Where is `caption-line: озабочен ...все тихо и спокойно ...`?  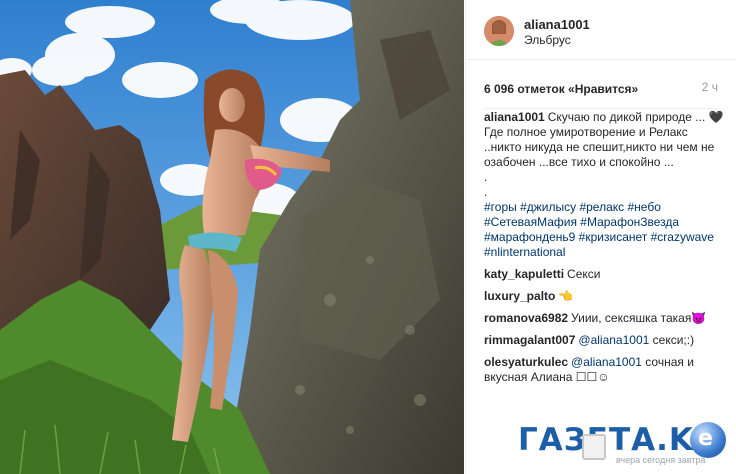 caption-line: озабочен ...все тихо и спокойно ... is located at coordinates (579, 162).